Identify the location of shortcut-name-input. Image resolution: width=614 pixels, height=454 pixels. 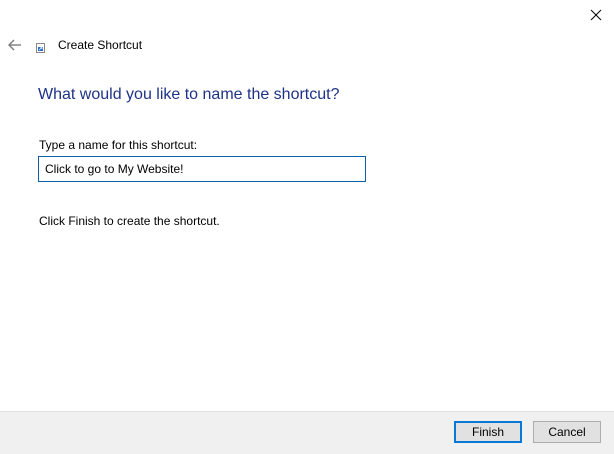
(202, 169).